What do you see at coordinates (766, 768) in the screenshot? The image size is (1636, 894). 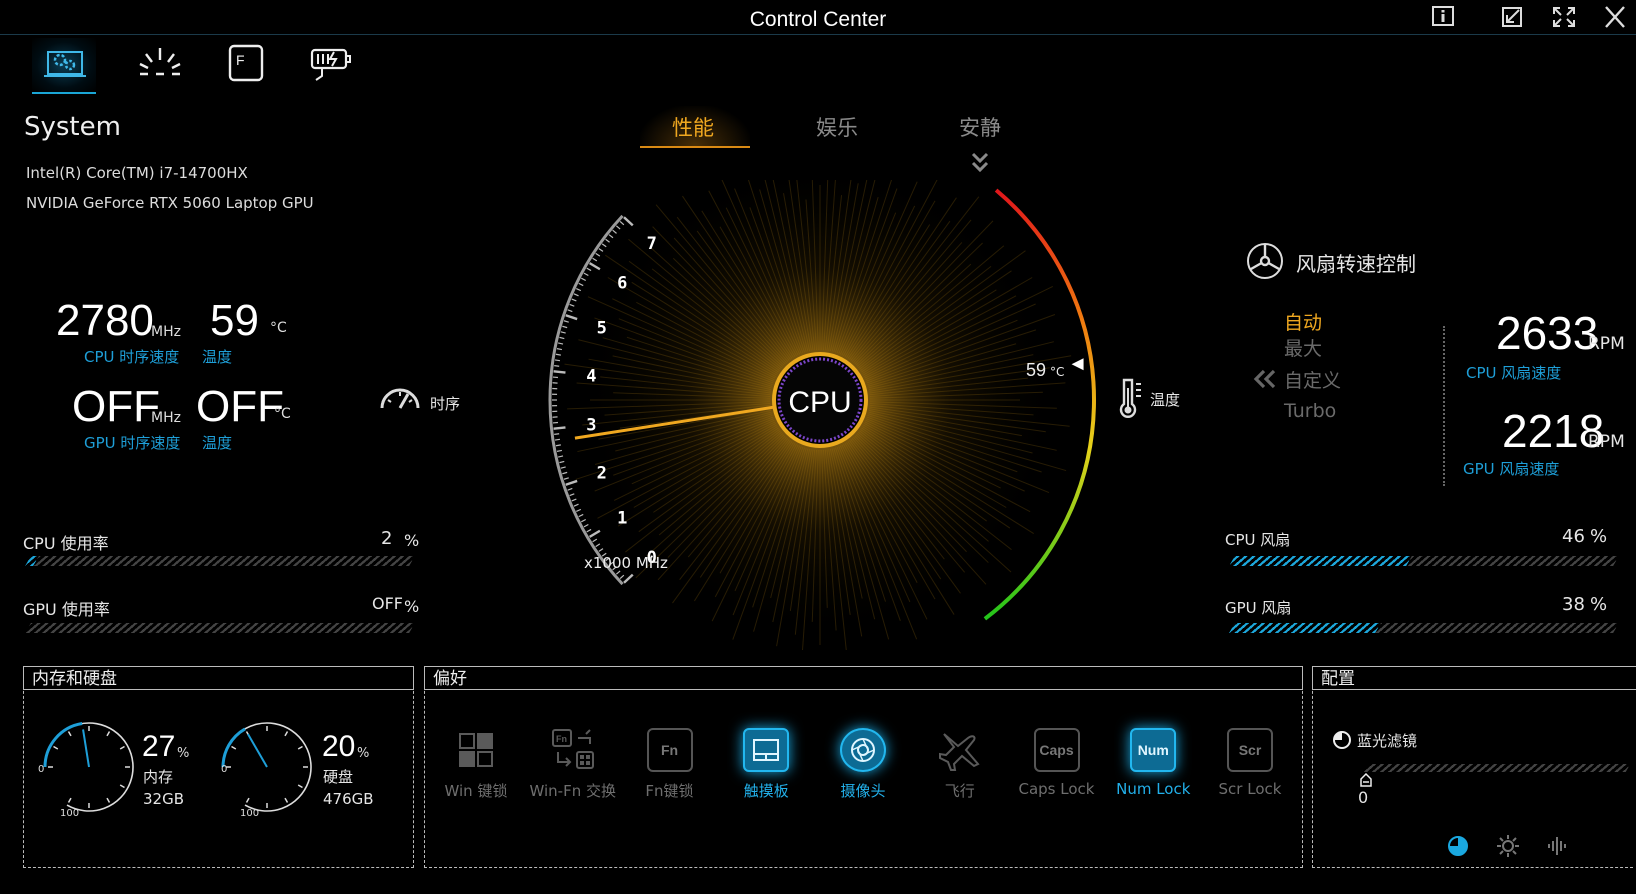 I see `touchpad-toggle: 触摸板` at bounding box center [766, 768].